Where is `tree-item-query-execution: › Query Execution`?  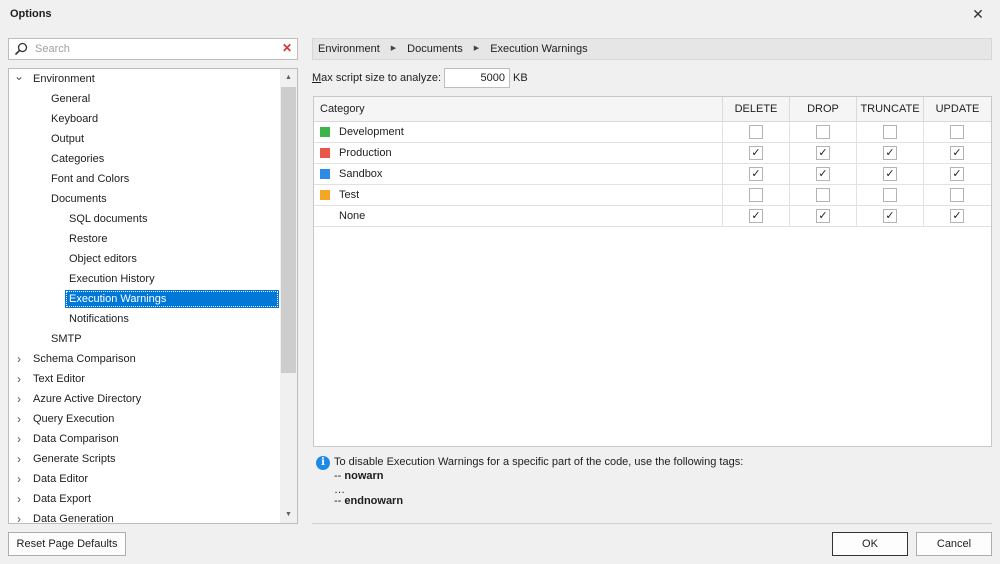
tree-item-query-execution: › Query Execution is located at coordinates (145, 419).